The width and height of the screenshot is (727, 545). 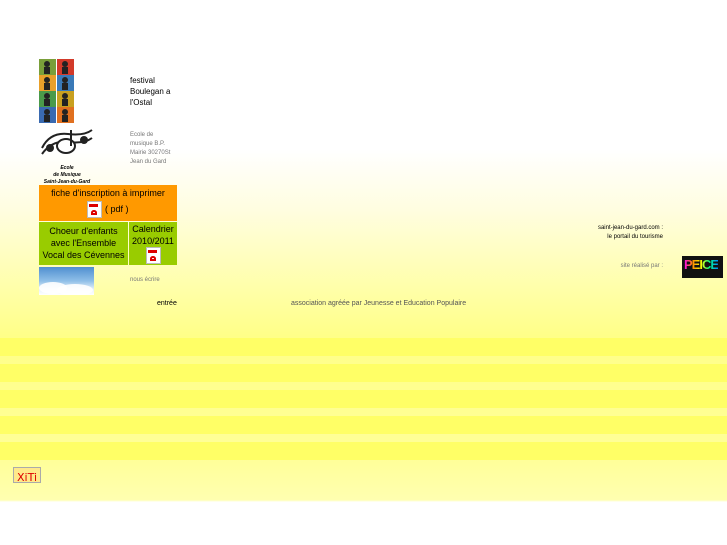 What do you see at coordinates (67, 175) in the screenshot?
I see `ecole-logo-line: de Musique` at bounding box center [67, 175].